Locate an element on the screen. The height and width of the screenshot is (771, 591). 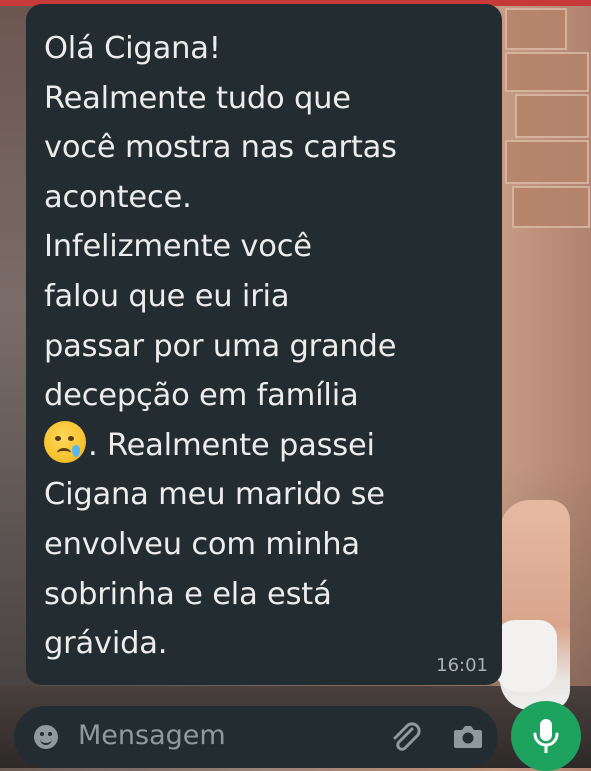
message-line: envolveu com minha is located at coordinates (202, 544).